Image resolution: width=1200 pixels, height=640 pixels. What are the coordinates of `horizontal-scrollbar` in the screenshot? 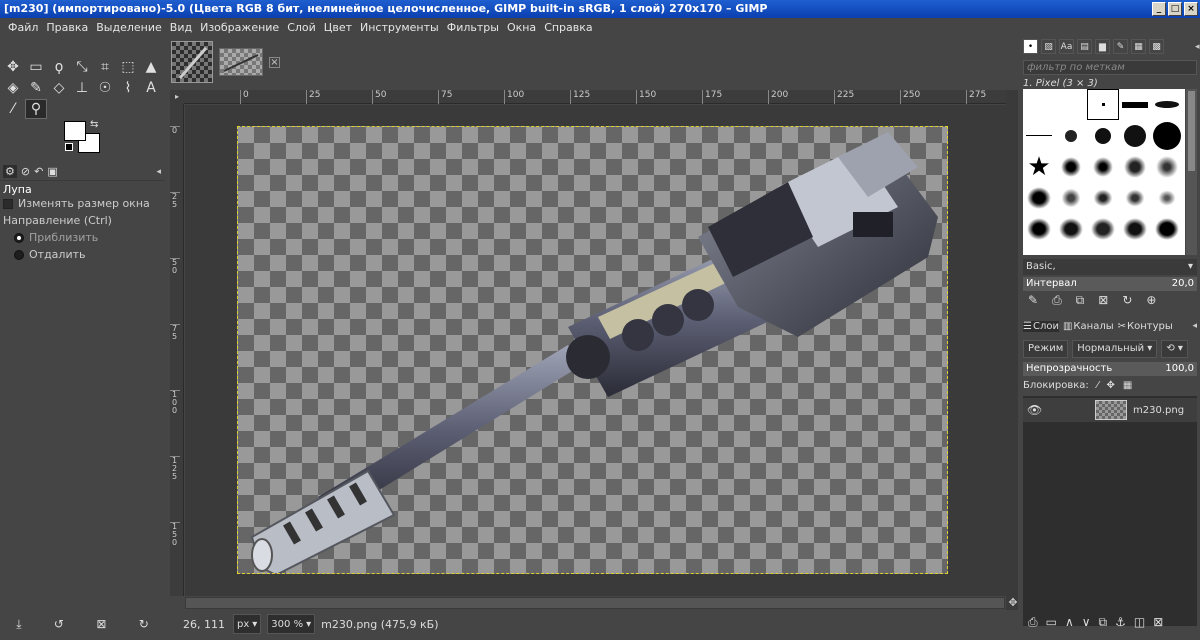 It's located at (595, 603).